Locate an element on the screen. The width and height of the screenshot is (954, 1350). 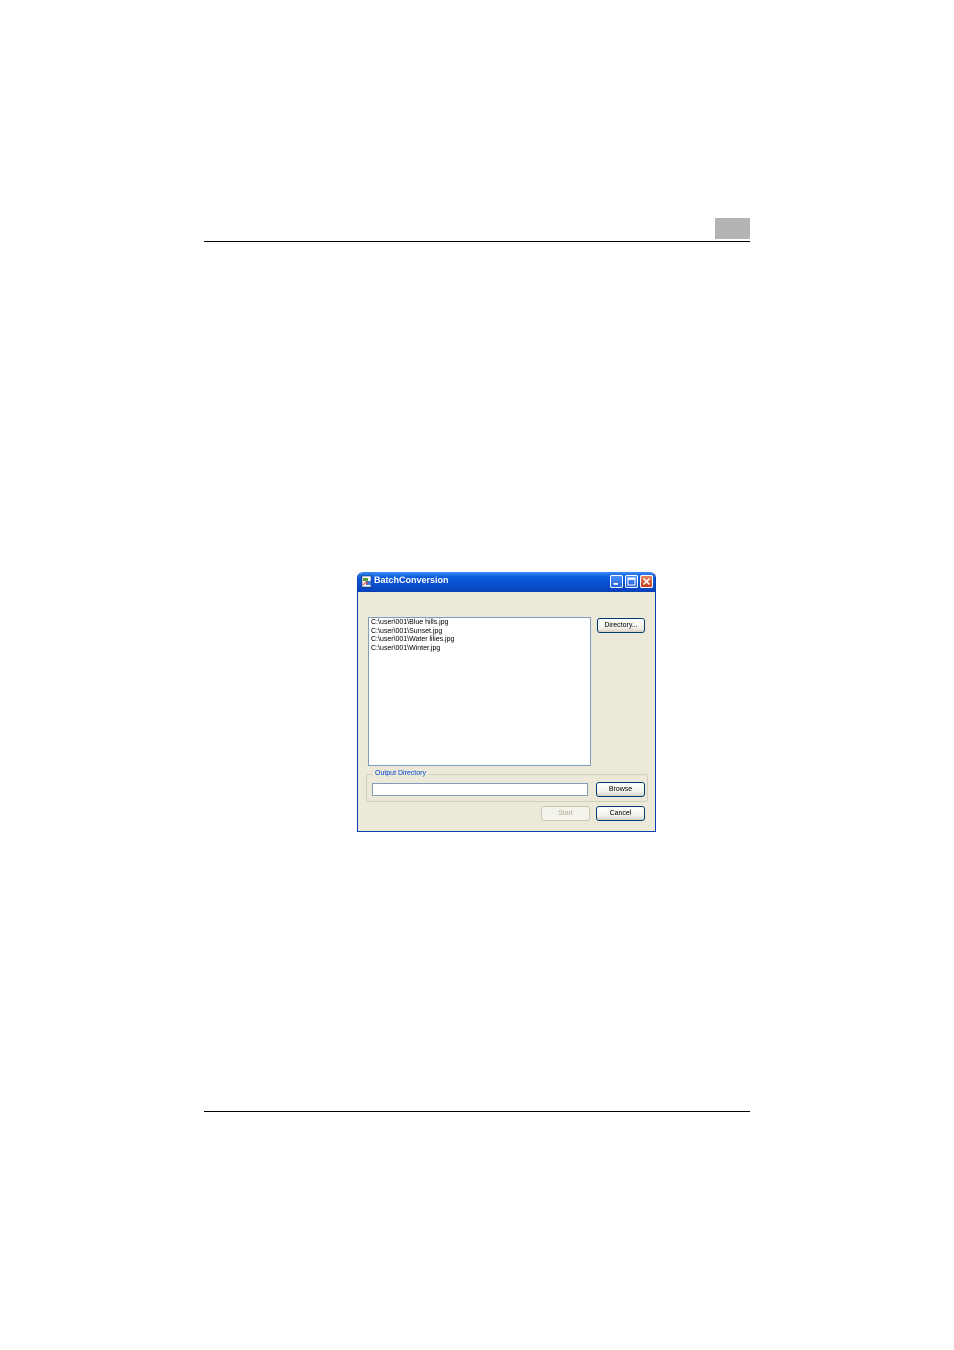
close-button is located at coordinates (646, 581).